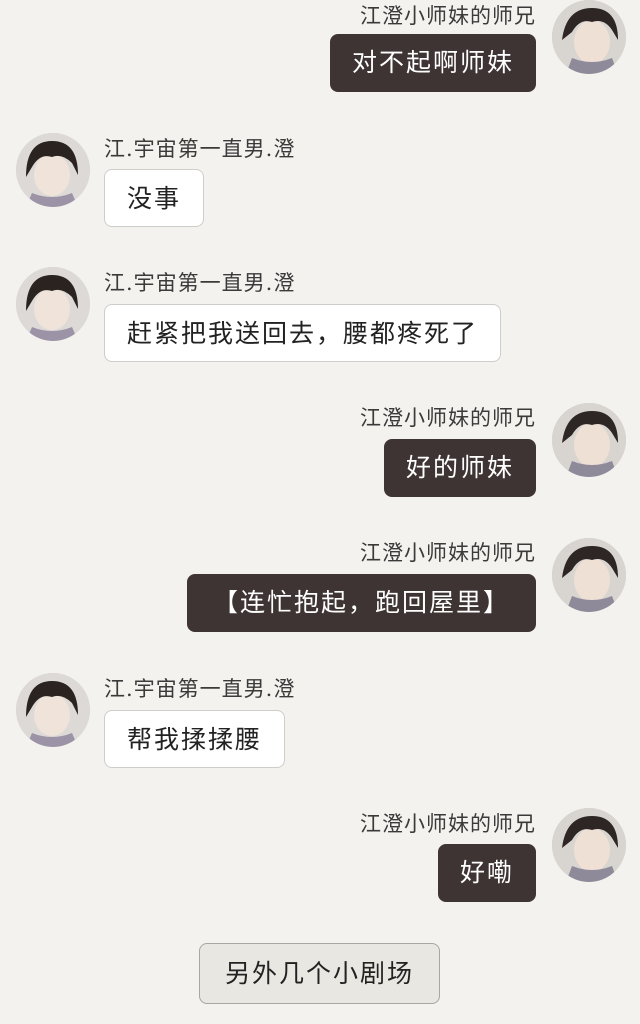  I want to click on more-stories-button: 另外几个小剧场, so click(319, 973).